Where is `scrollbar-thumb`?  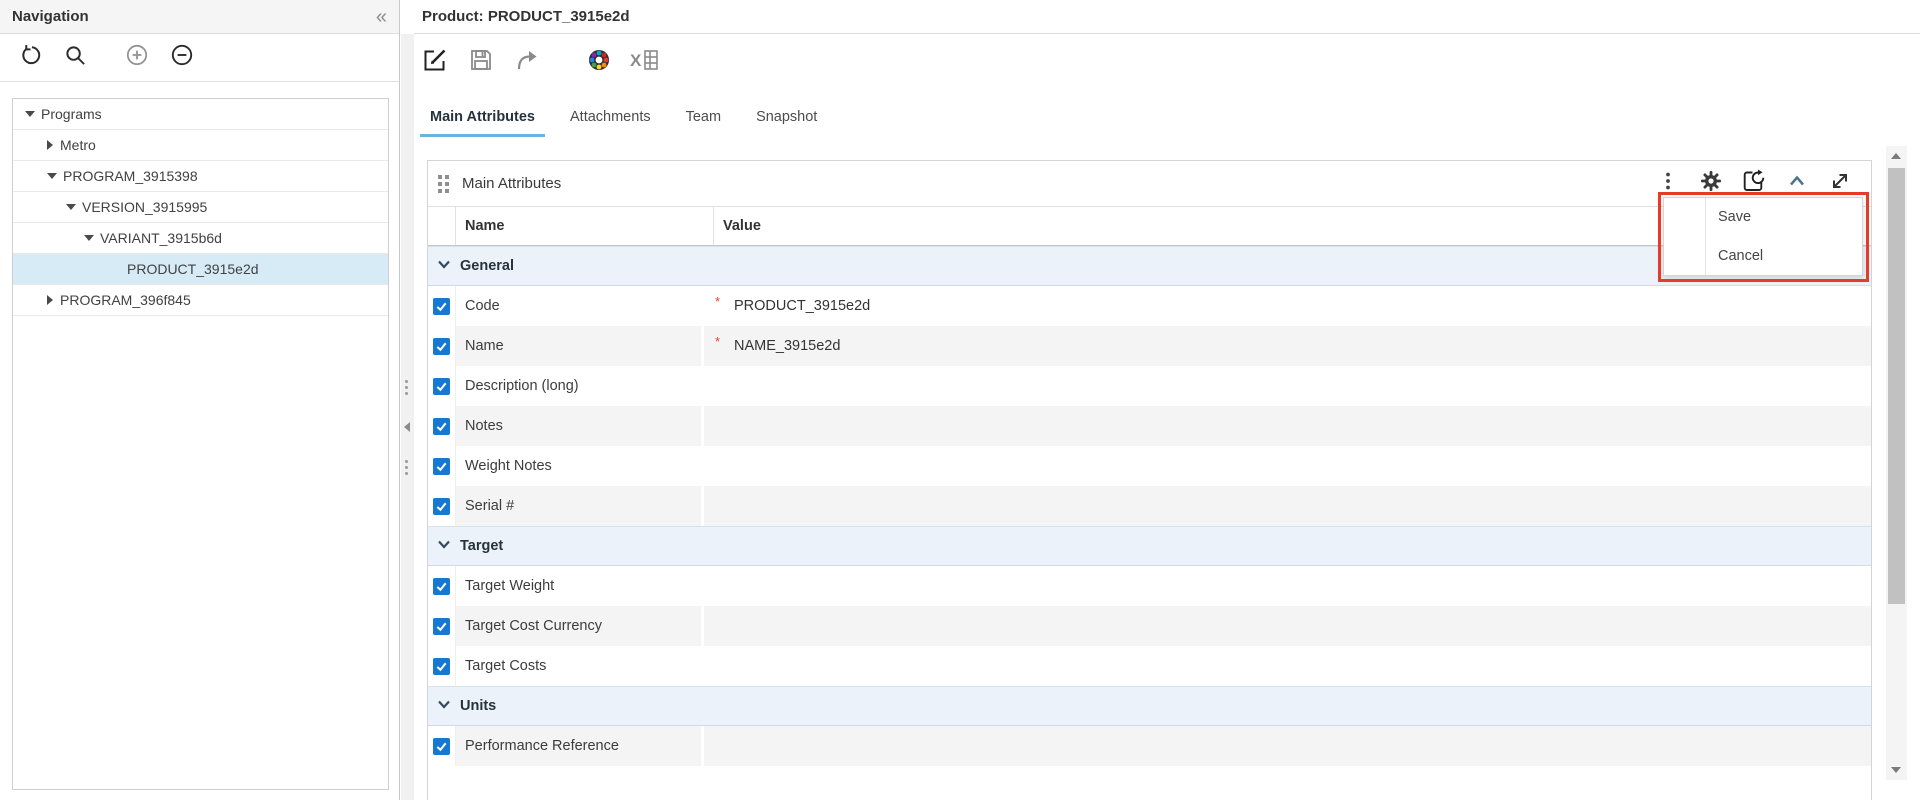
scrollbar-thumb is located at coordinates (1896, 386).